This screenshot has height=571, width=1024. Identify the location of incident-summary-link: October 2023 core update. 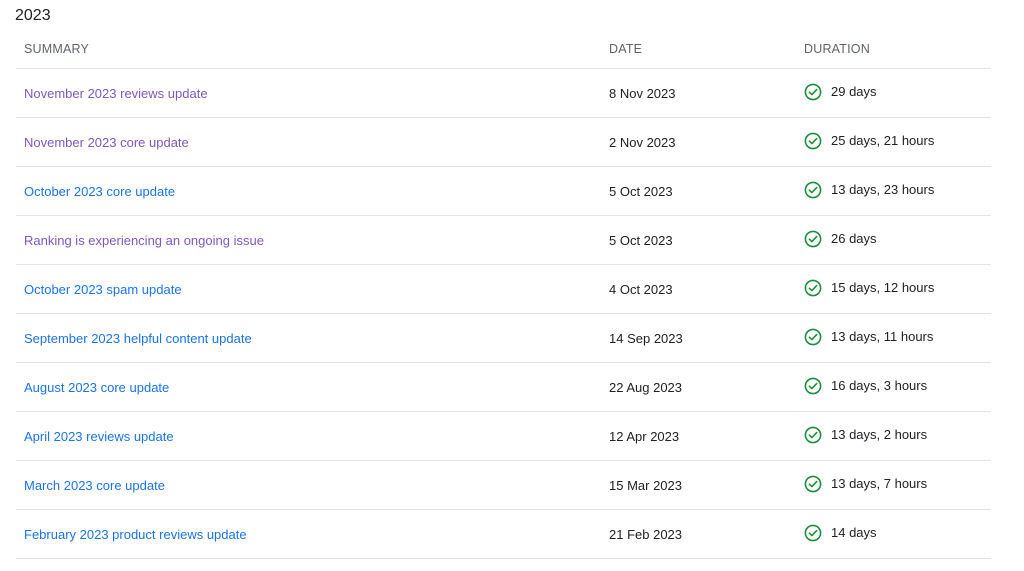
(99, 191).